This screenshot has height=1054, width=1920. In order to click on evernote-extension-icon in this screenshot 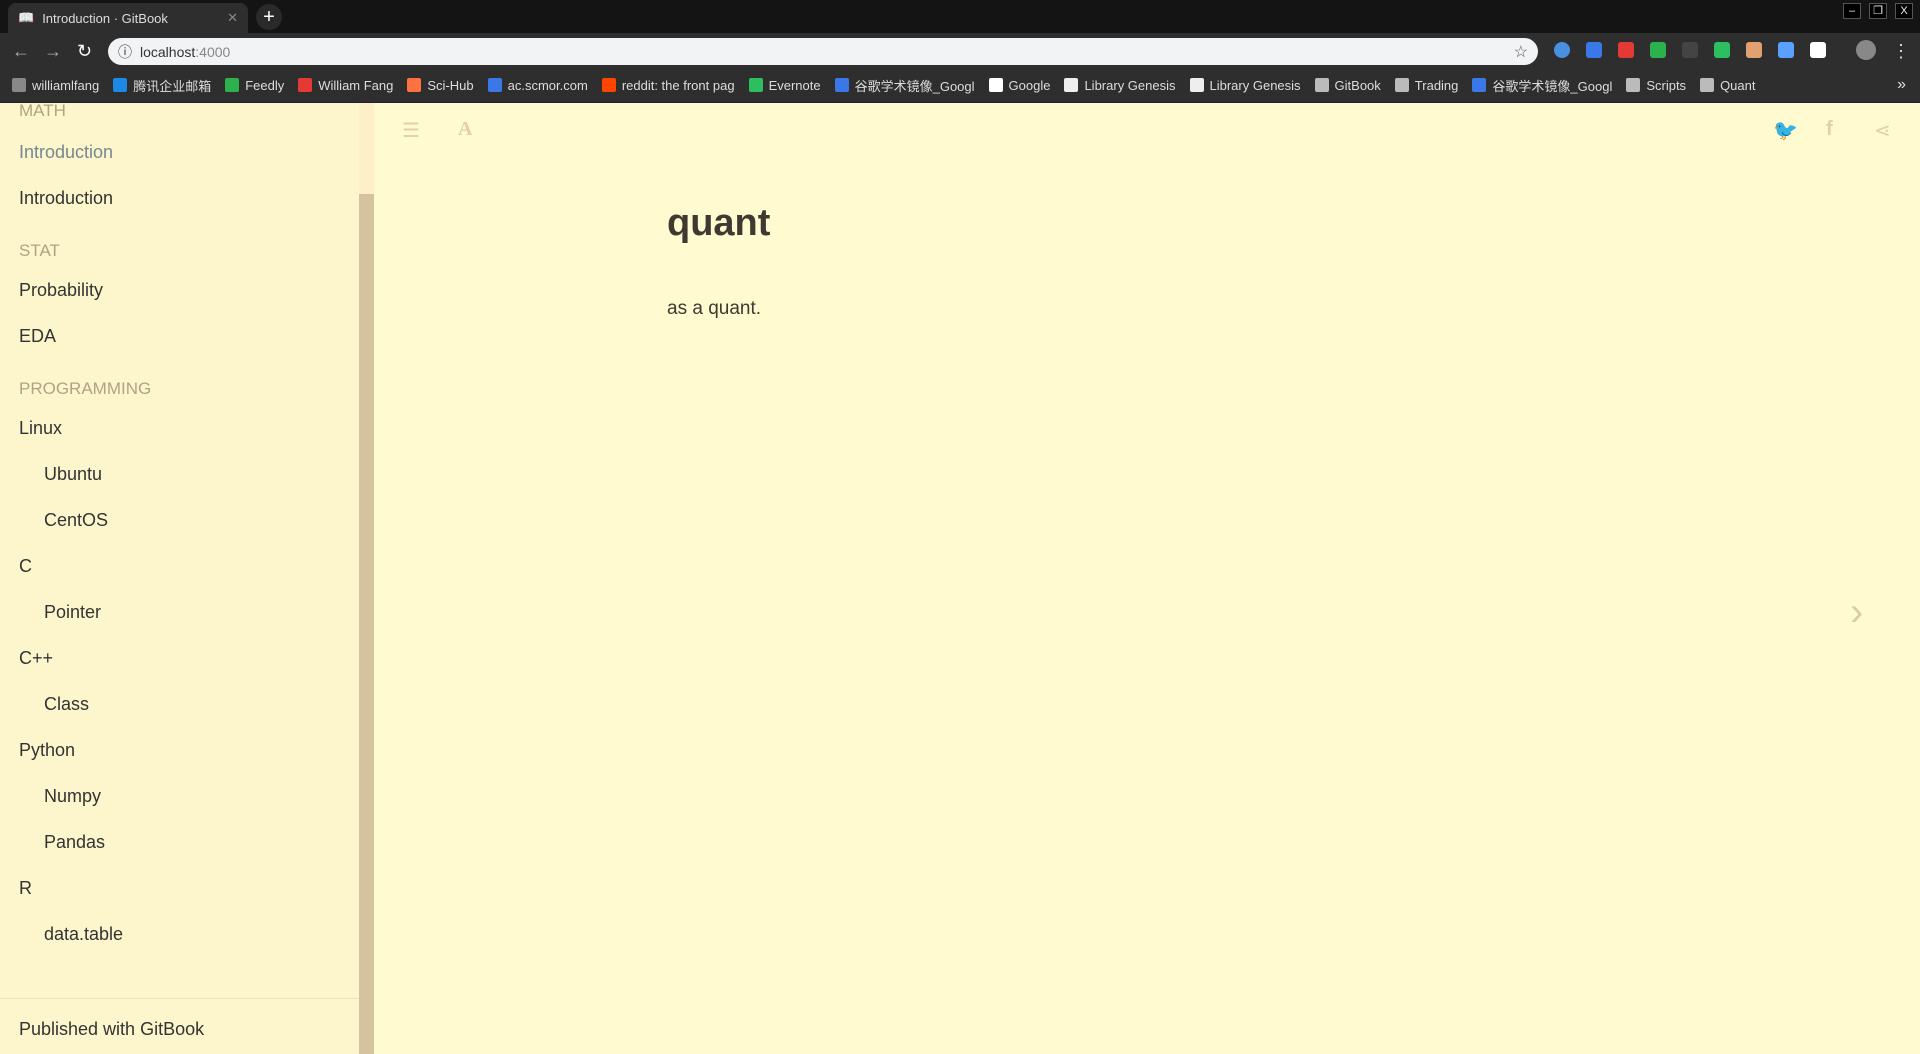, I will do `click(1722, 50)`.